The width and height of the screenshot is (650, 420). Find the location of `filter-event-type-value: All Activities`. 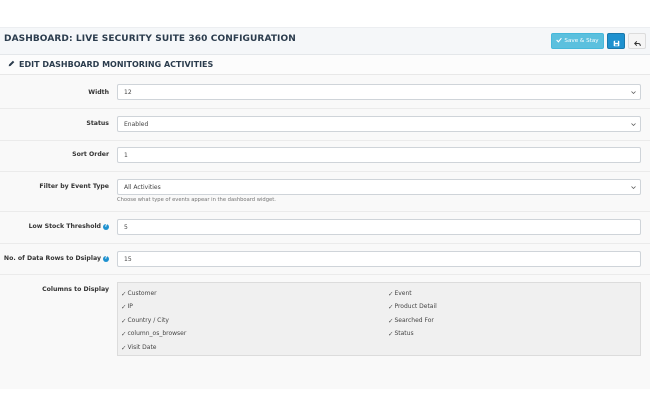

filter-event-type-value: All Activities is located at coordinates (142, 187).